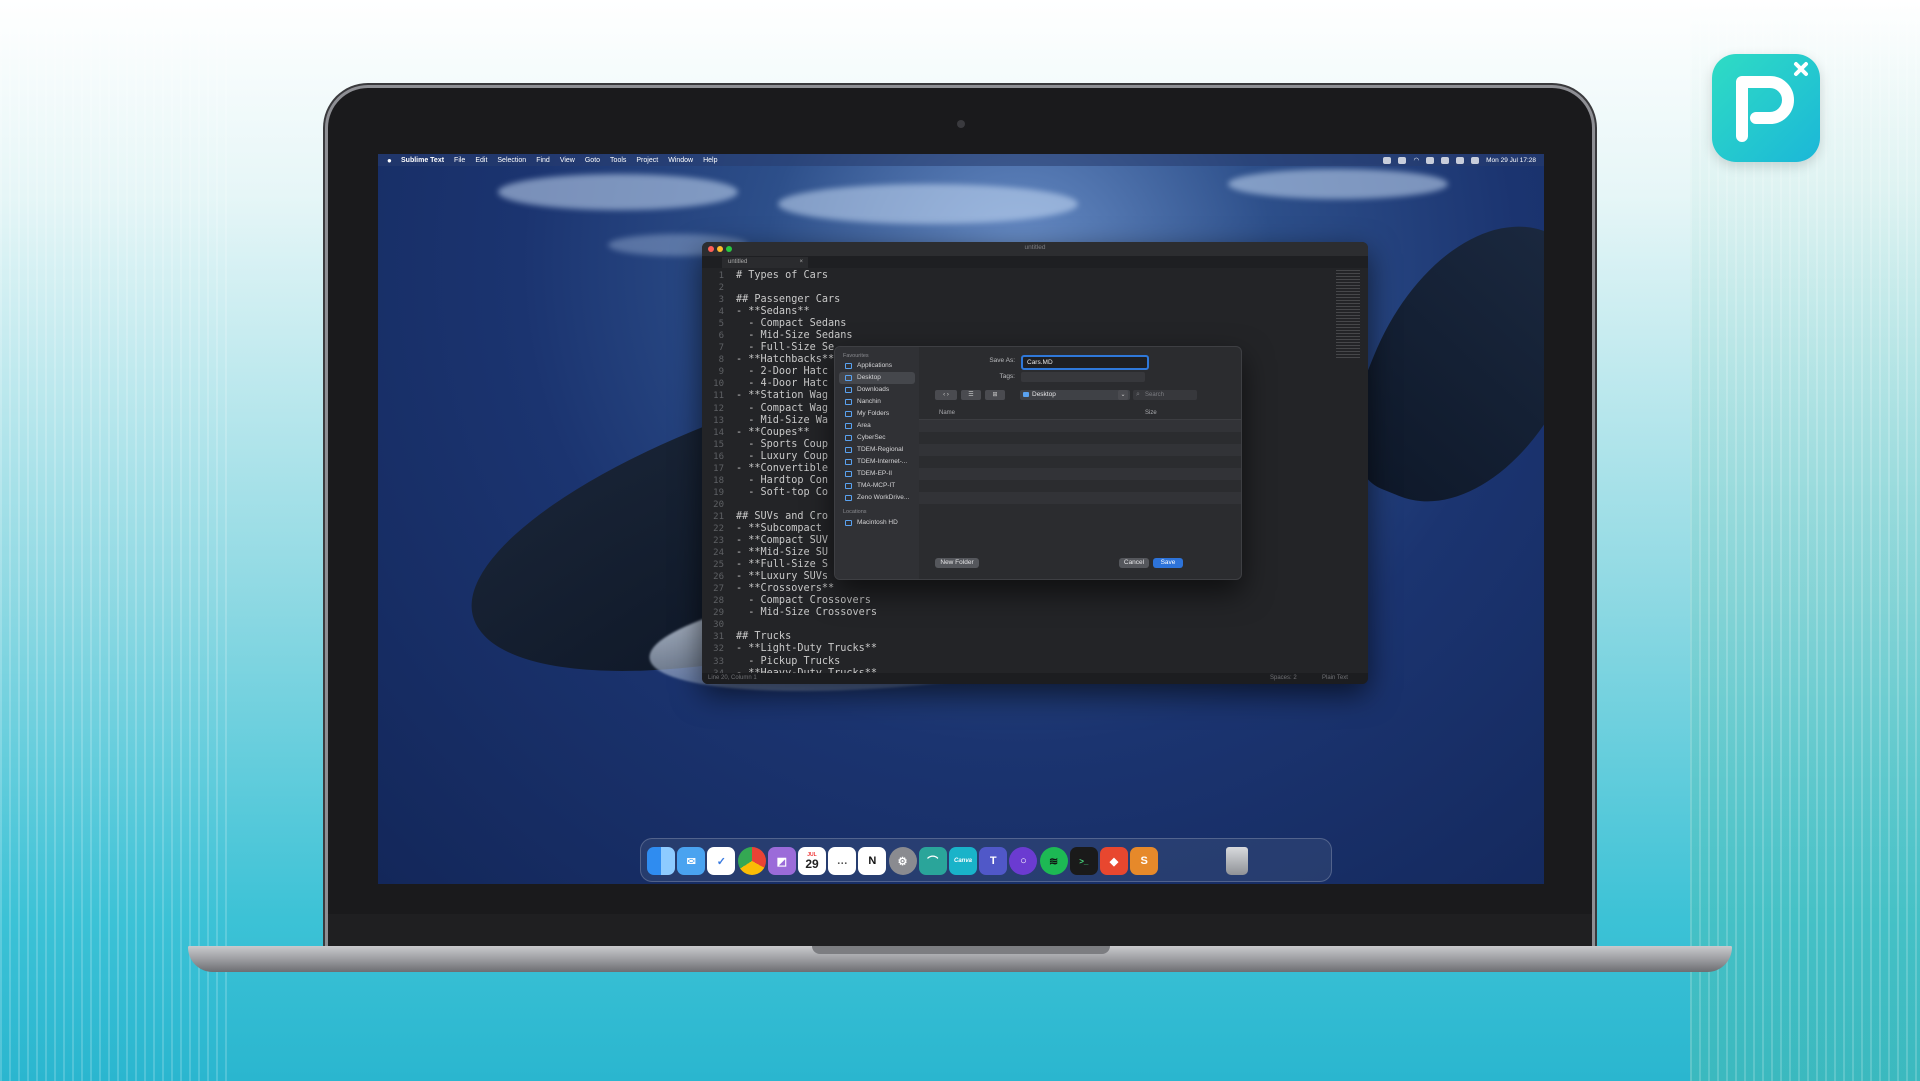 The width and height of the screenshot is (1920, 1081). Describe the element at coordinates (1144, 861) in the screenshot. I see `sublime-icon: S` at that location.